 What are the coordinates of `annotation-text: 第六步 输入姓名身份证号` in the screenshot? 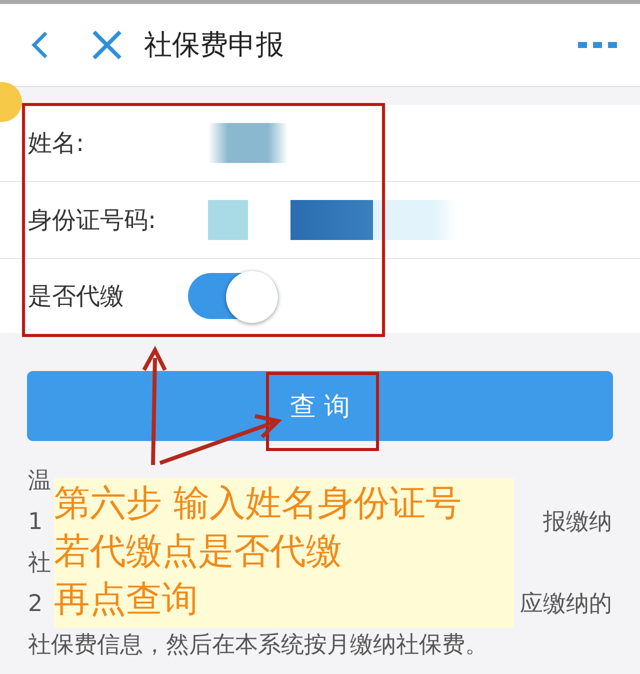 It's located at (258, 504).